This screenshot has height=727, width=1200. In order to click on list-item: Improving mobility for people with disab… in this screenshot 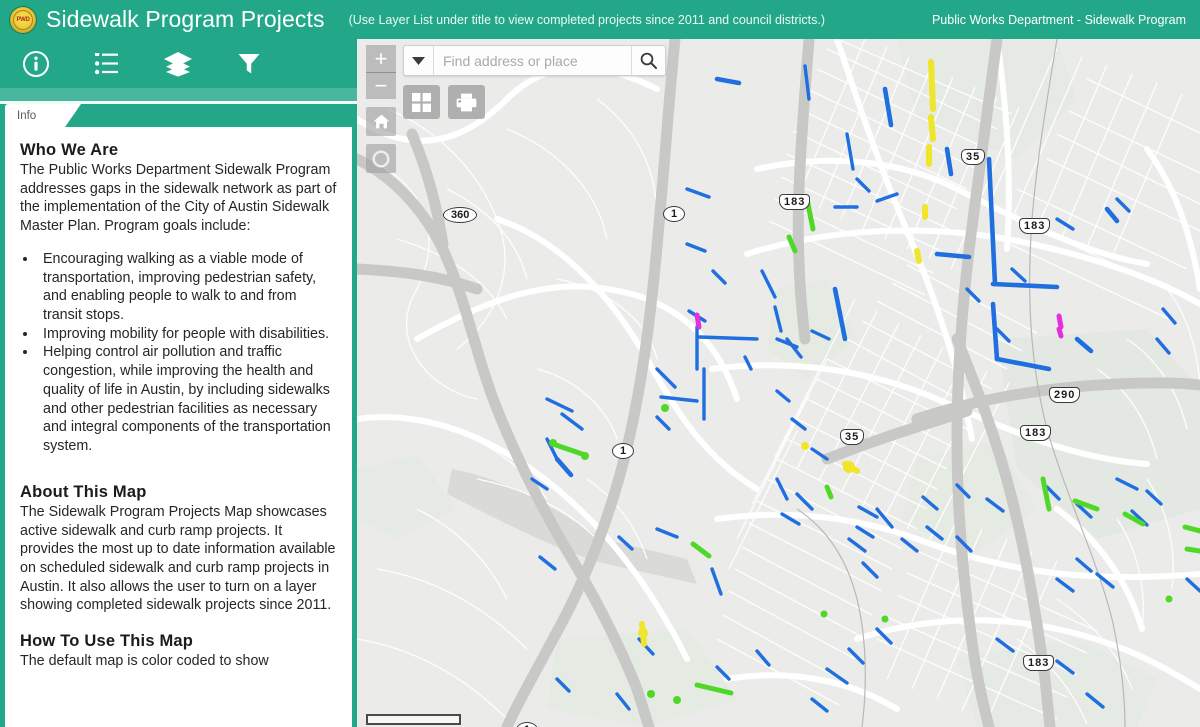, I will do `click(188, 334)`.